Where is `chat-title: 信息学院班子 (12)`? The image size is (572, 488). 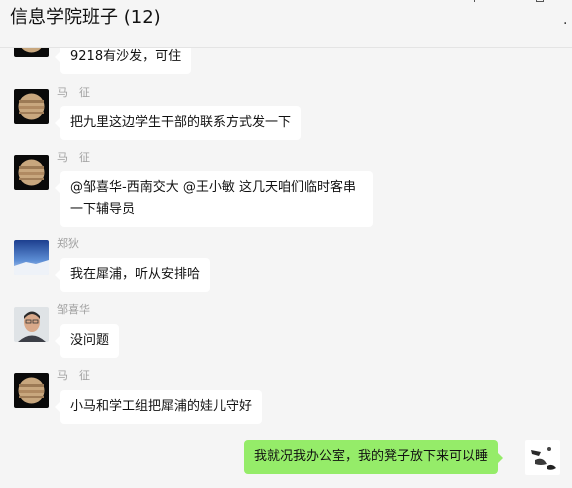
chat-title: 信息学院班子 (12) is located at coordinates (85, 17).